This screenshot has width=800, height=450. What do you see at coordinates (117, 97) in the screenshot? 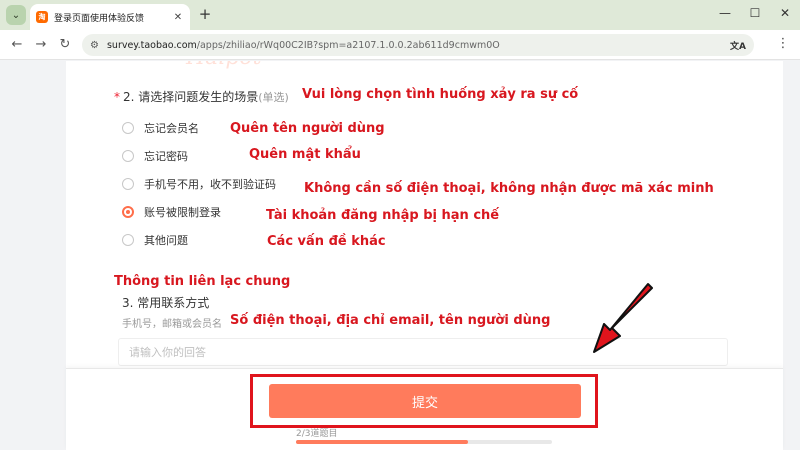
I see `required-mark: *` at bounding box center [117, 97].